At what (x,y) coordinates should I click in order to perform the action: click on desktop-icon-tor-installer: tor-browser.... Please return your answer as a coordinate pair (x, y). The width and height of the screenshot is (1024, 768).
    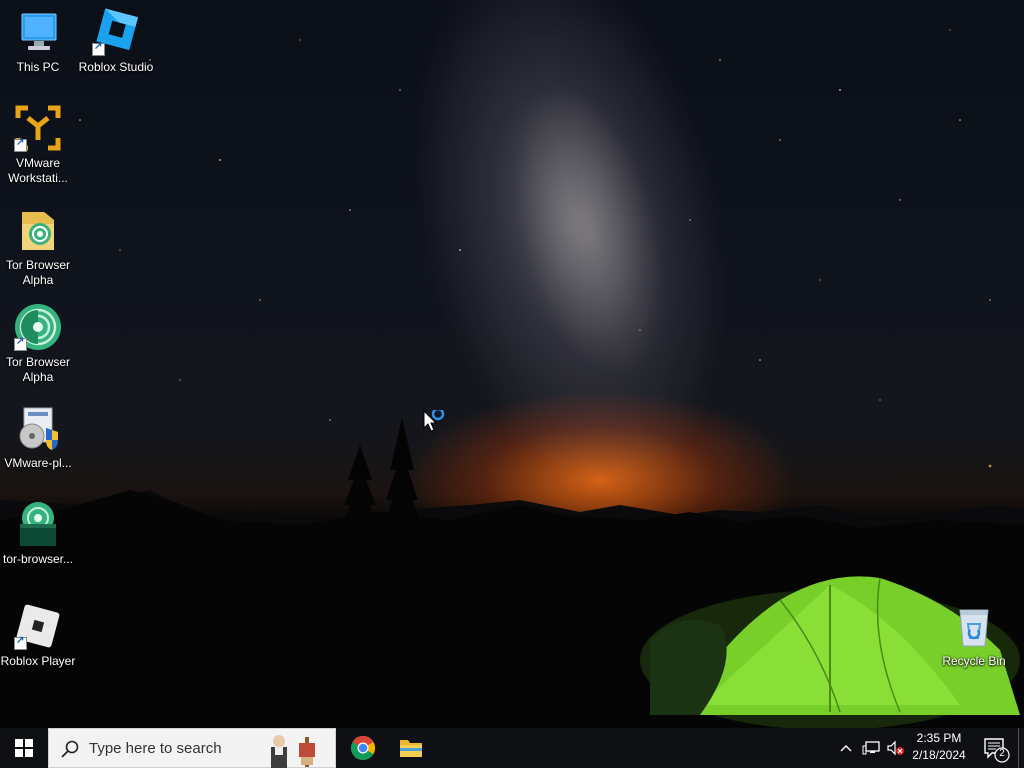
    Looking at the image, I should click on (38, 533).